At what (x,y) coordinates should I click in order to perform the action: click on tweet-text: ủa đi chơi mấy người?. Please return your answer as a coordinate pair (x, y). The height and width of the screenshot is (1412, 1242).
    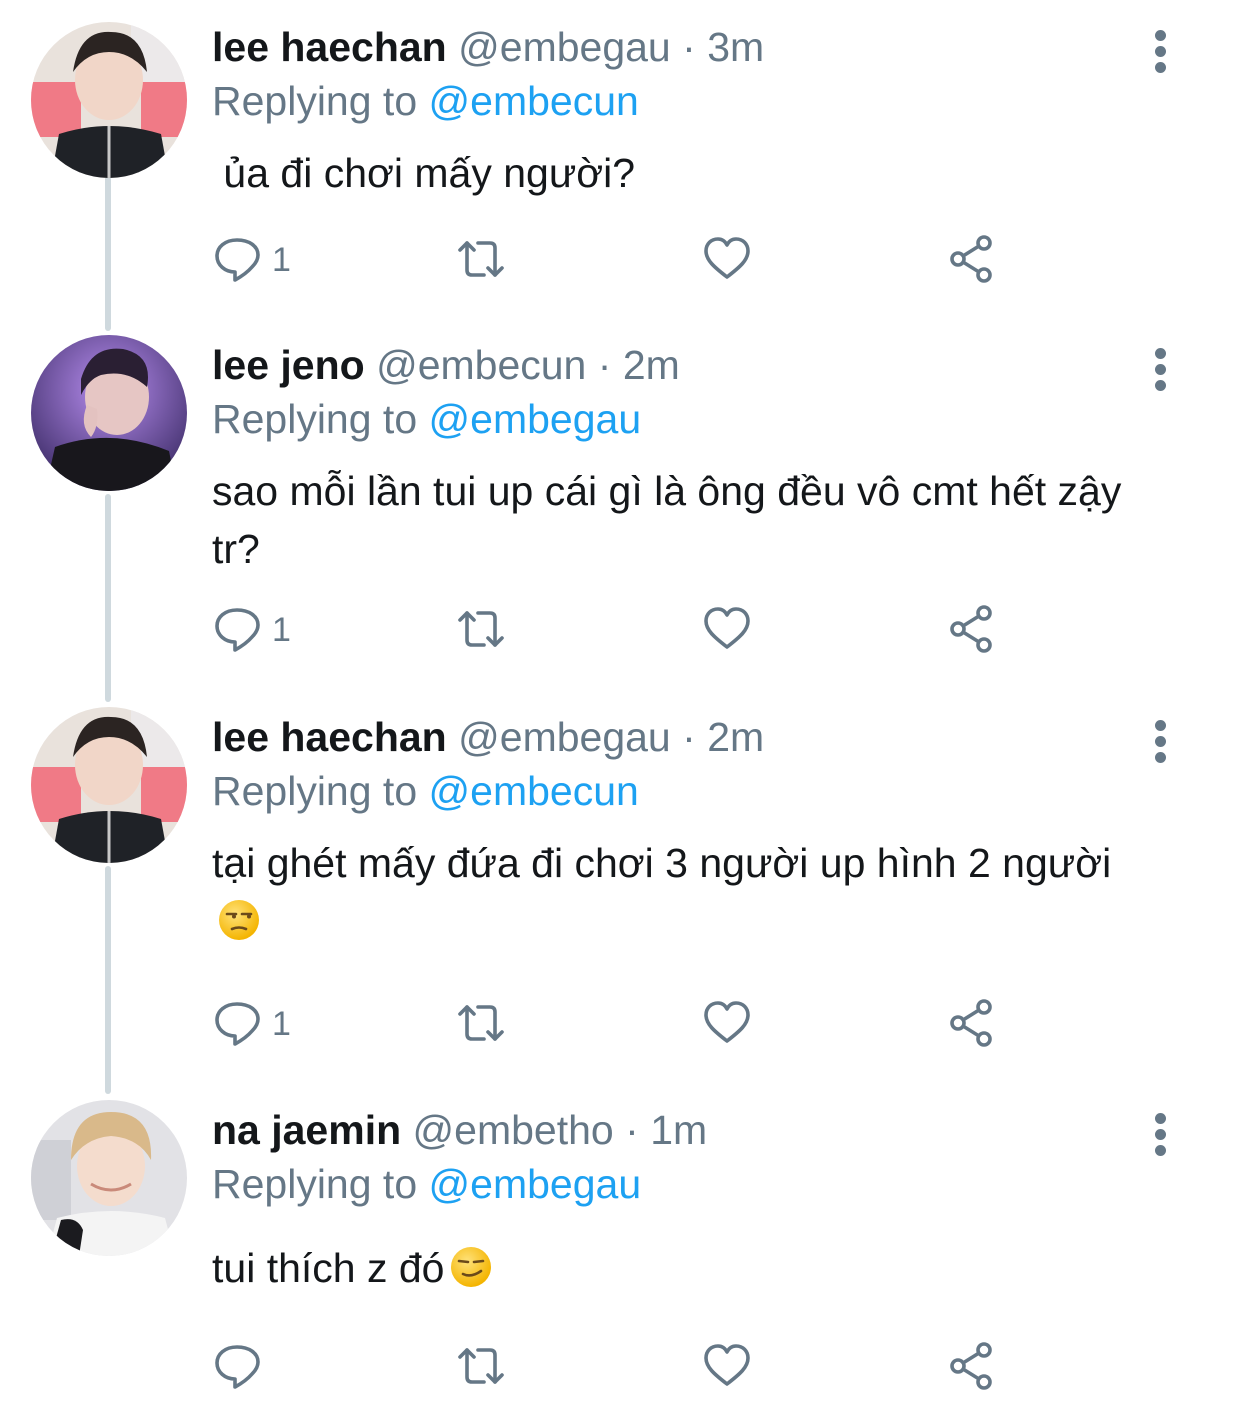
    Looking at the image, I should click on (702, 173).